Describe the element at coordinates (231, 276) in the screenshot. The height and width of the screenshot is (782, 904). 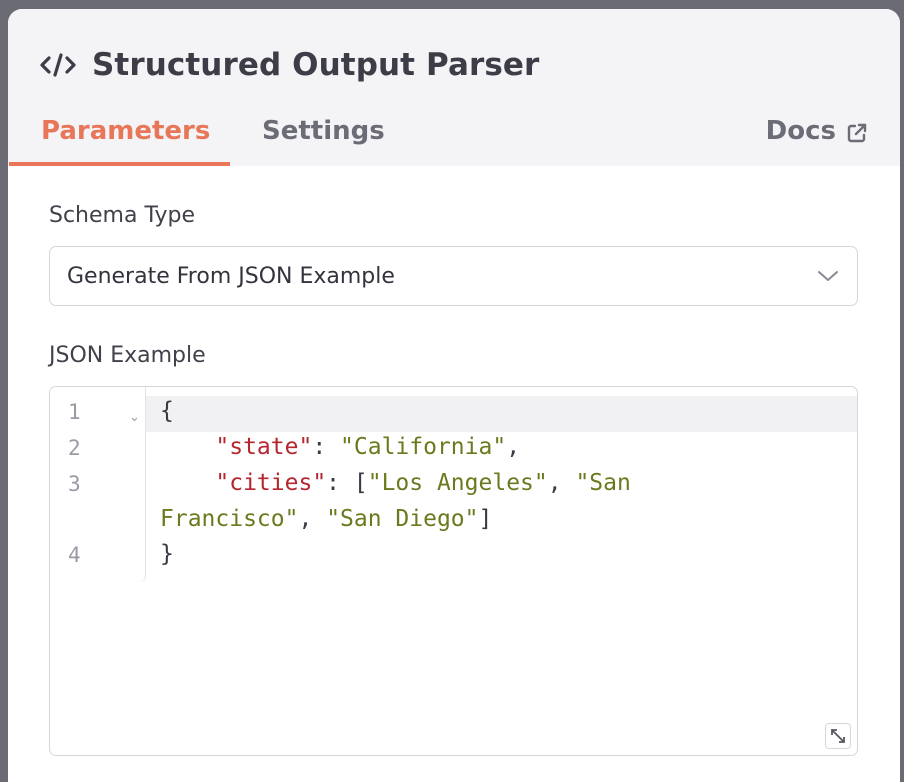
I see `schema-type-value: Generate From JSON Example` at that location.